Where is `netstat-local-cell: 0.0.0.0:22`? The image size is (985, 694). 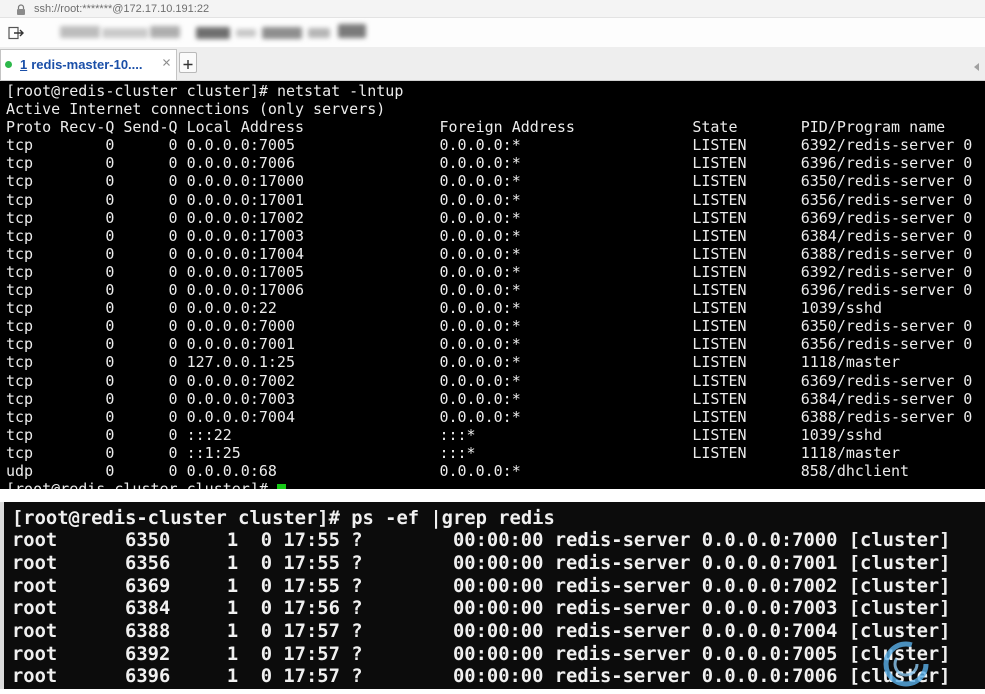 netstat-local-cell: 0.0.0.0:22 is located at coordinates (231, 308).